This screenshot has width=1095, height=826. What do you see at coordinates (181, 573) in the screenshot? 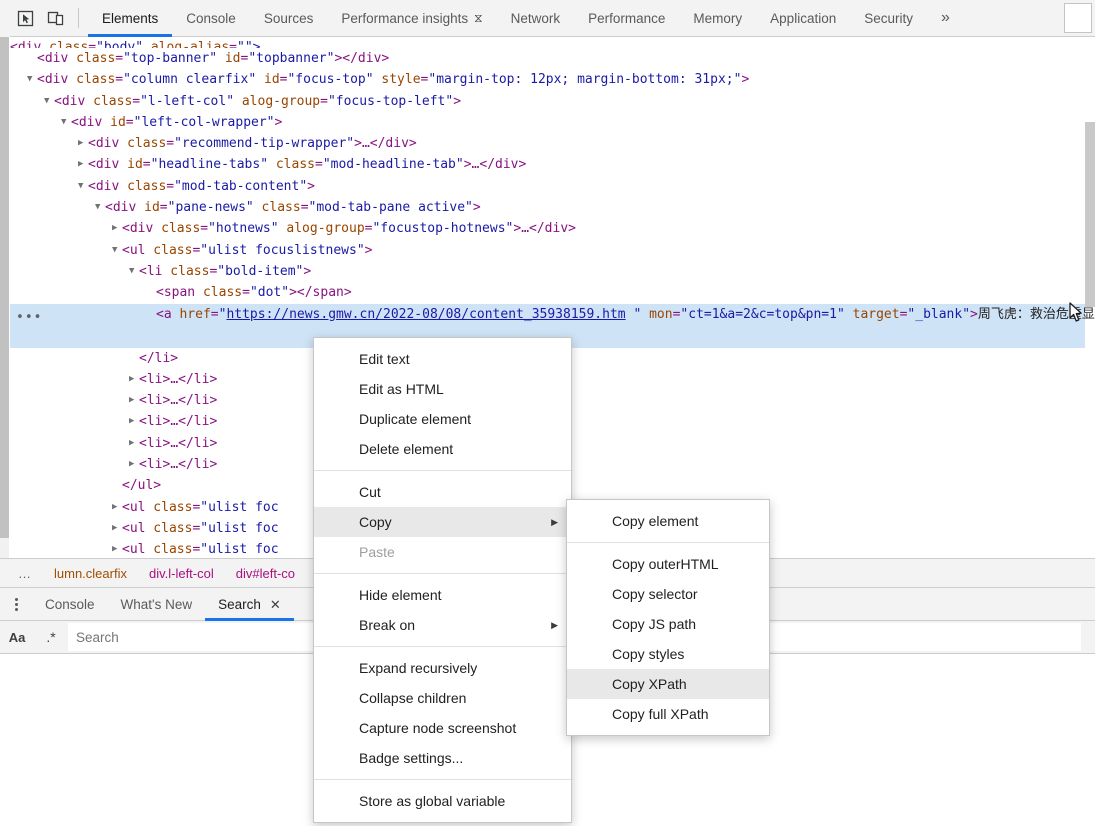
I see `breadcrumb-item-1: div.l-left-col` at bounding box center [181, 573].